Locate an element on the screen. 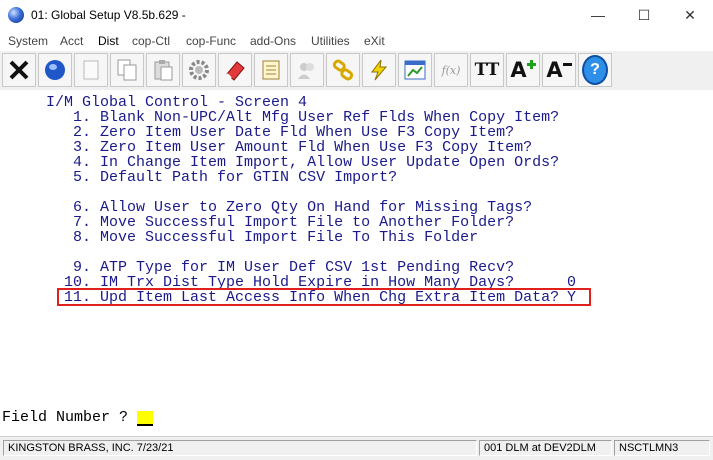  field-number-prompt: Field Number ? is located at coordinates (65, 417).